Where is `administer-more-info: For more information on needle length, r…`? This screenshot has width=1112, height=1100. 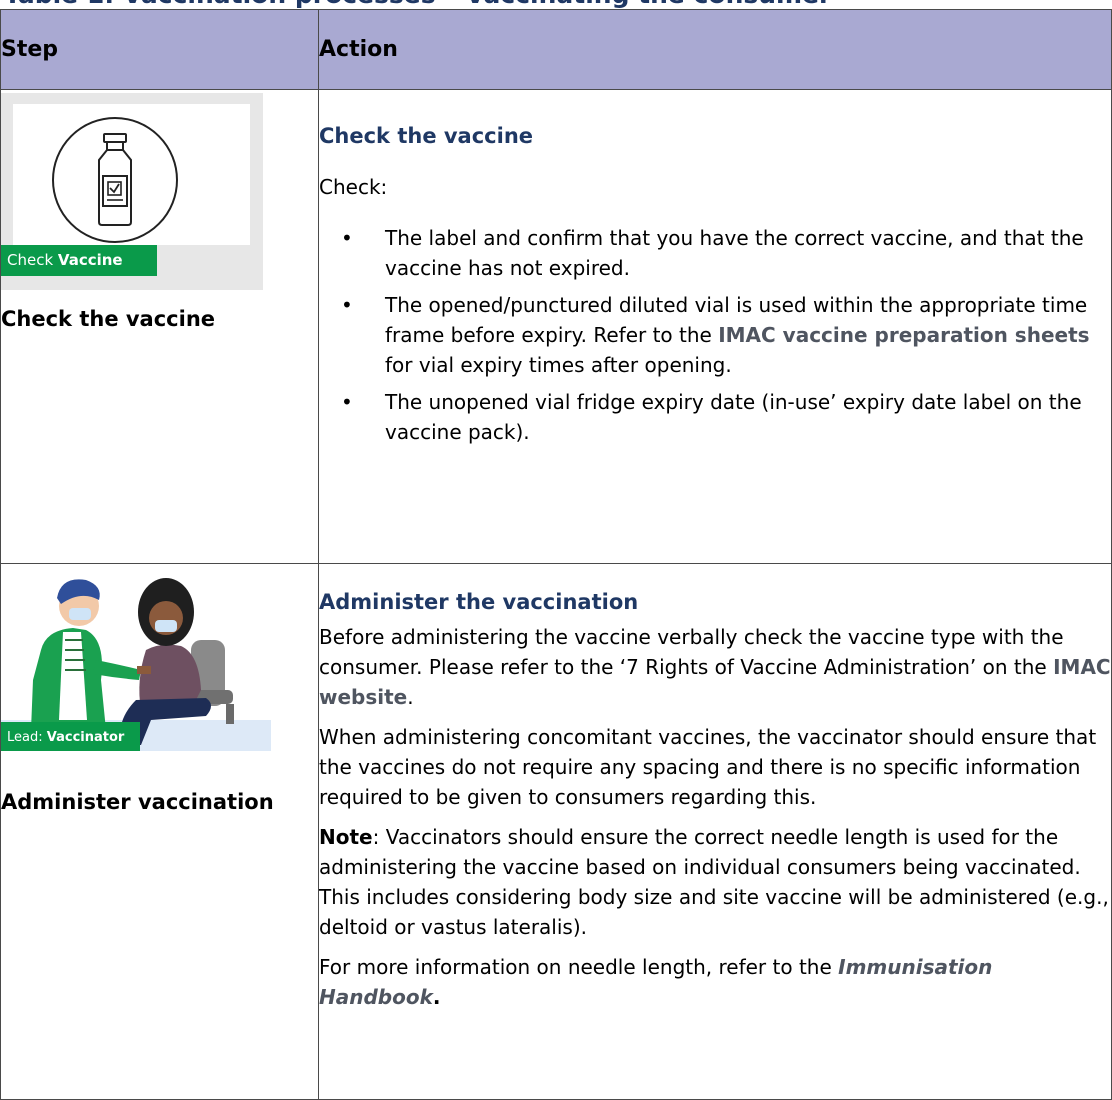 administer-more-info: For more information on needle length, r… is located at coordinates (656, 982).